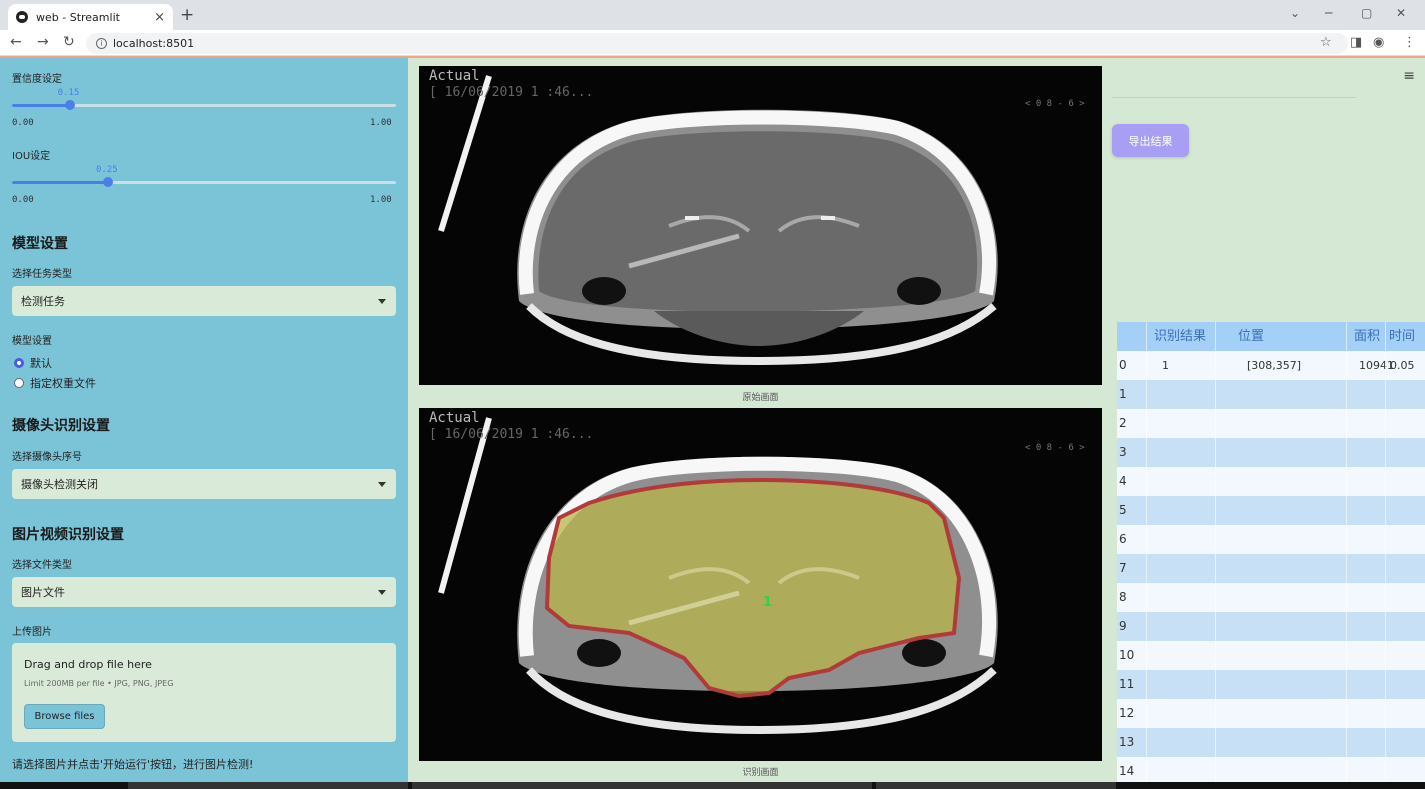  Describe the element at coordinates (1366, 13) in the screenshot. I see `maximize-icon: ▢` at that location.